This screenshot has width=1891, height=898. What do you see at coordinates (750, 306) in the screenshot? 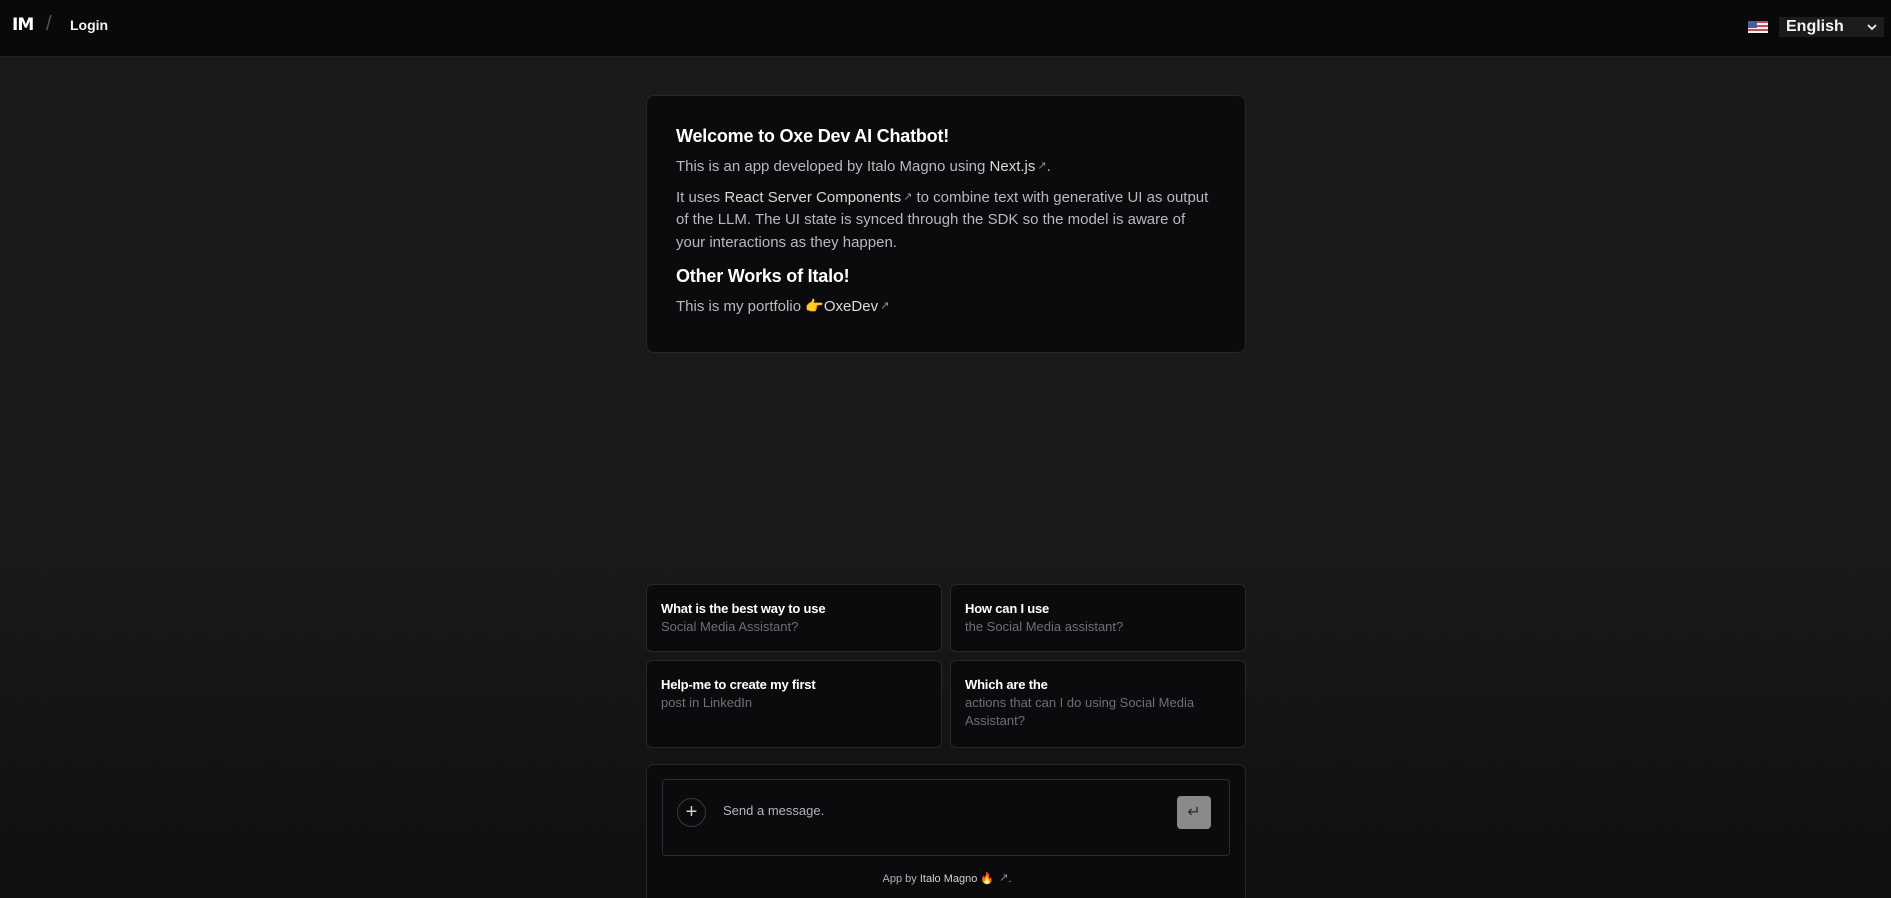
I see `portfolio-prefix: This is my portfolio 👉` at bounding box center [750, 306].